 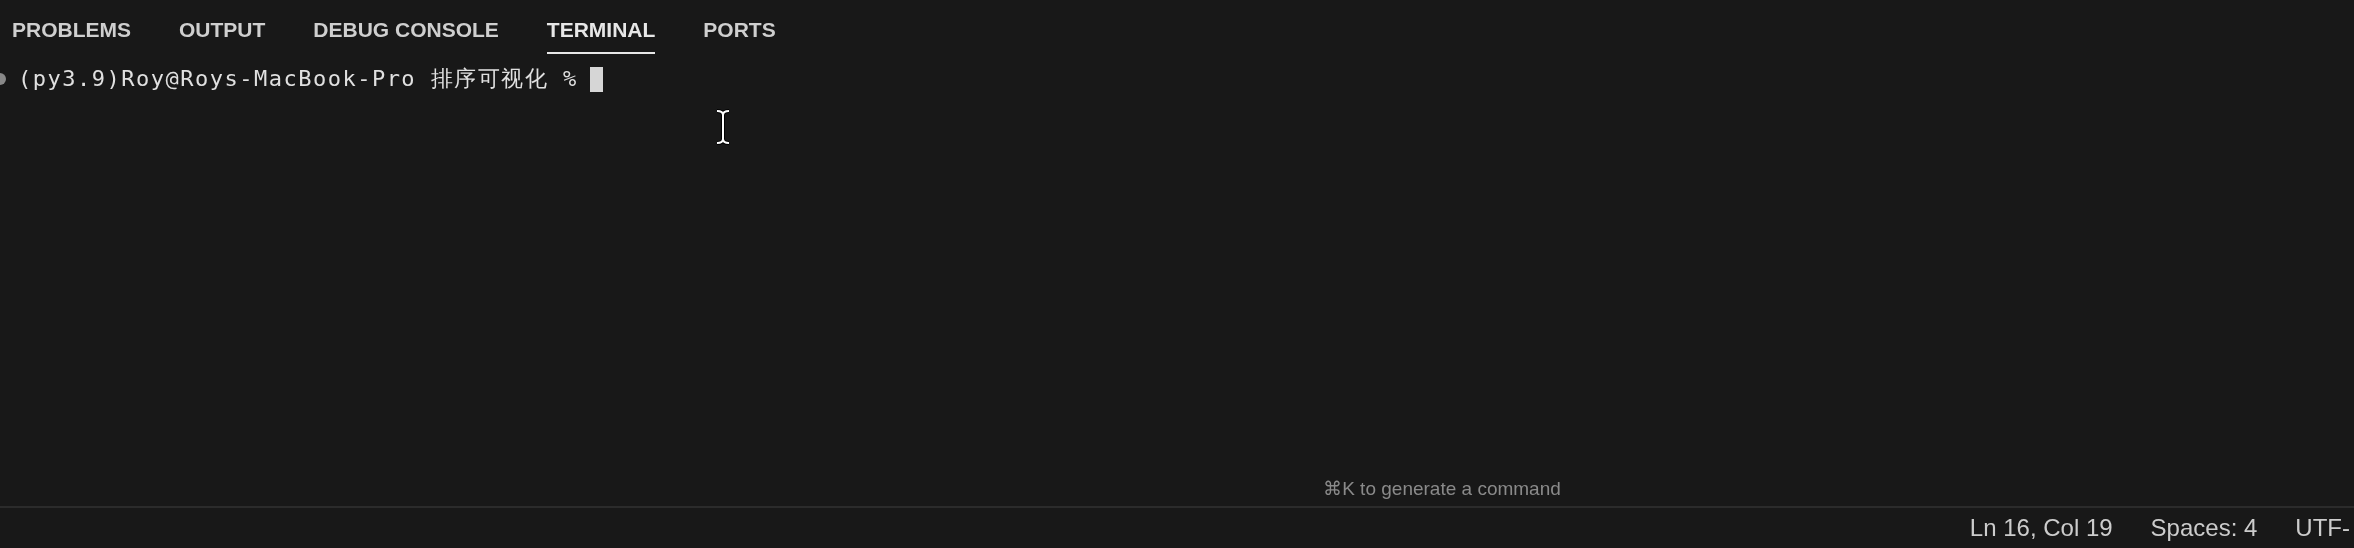 What do you see at coordinates (1442, 488) in the screenshot?
I see `generate-command-hint: ⌘K to generate a command` at bounding box center [1442, 488].